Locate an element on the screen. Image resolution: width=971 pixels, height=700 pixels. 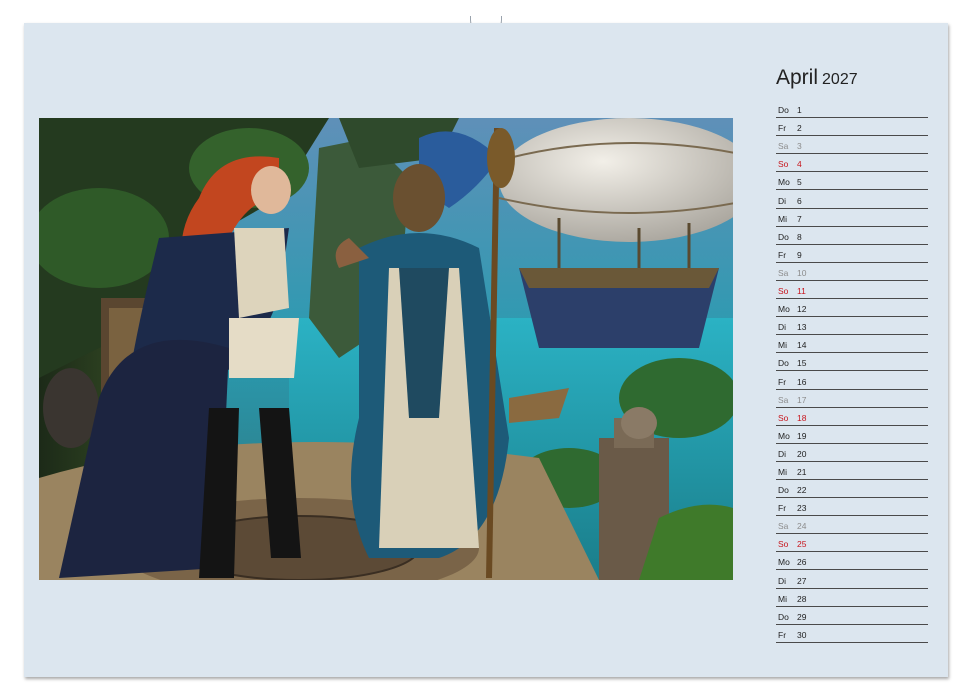
day-row: Sa 24 is located at coordinates (852, 525).